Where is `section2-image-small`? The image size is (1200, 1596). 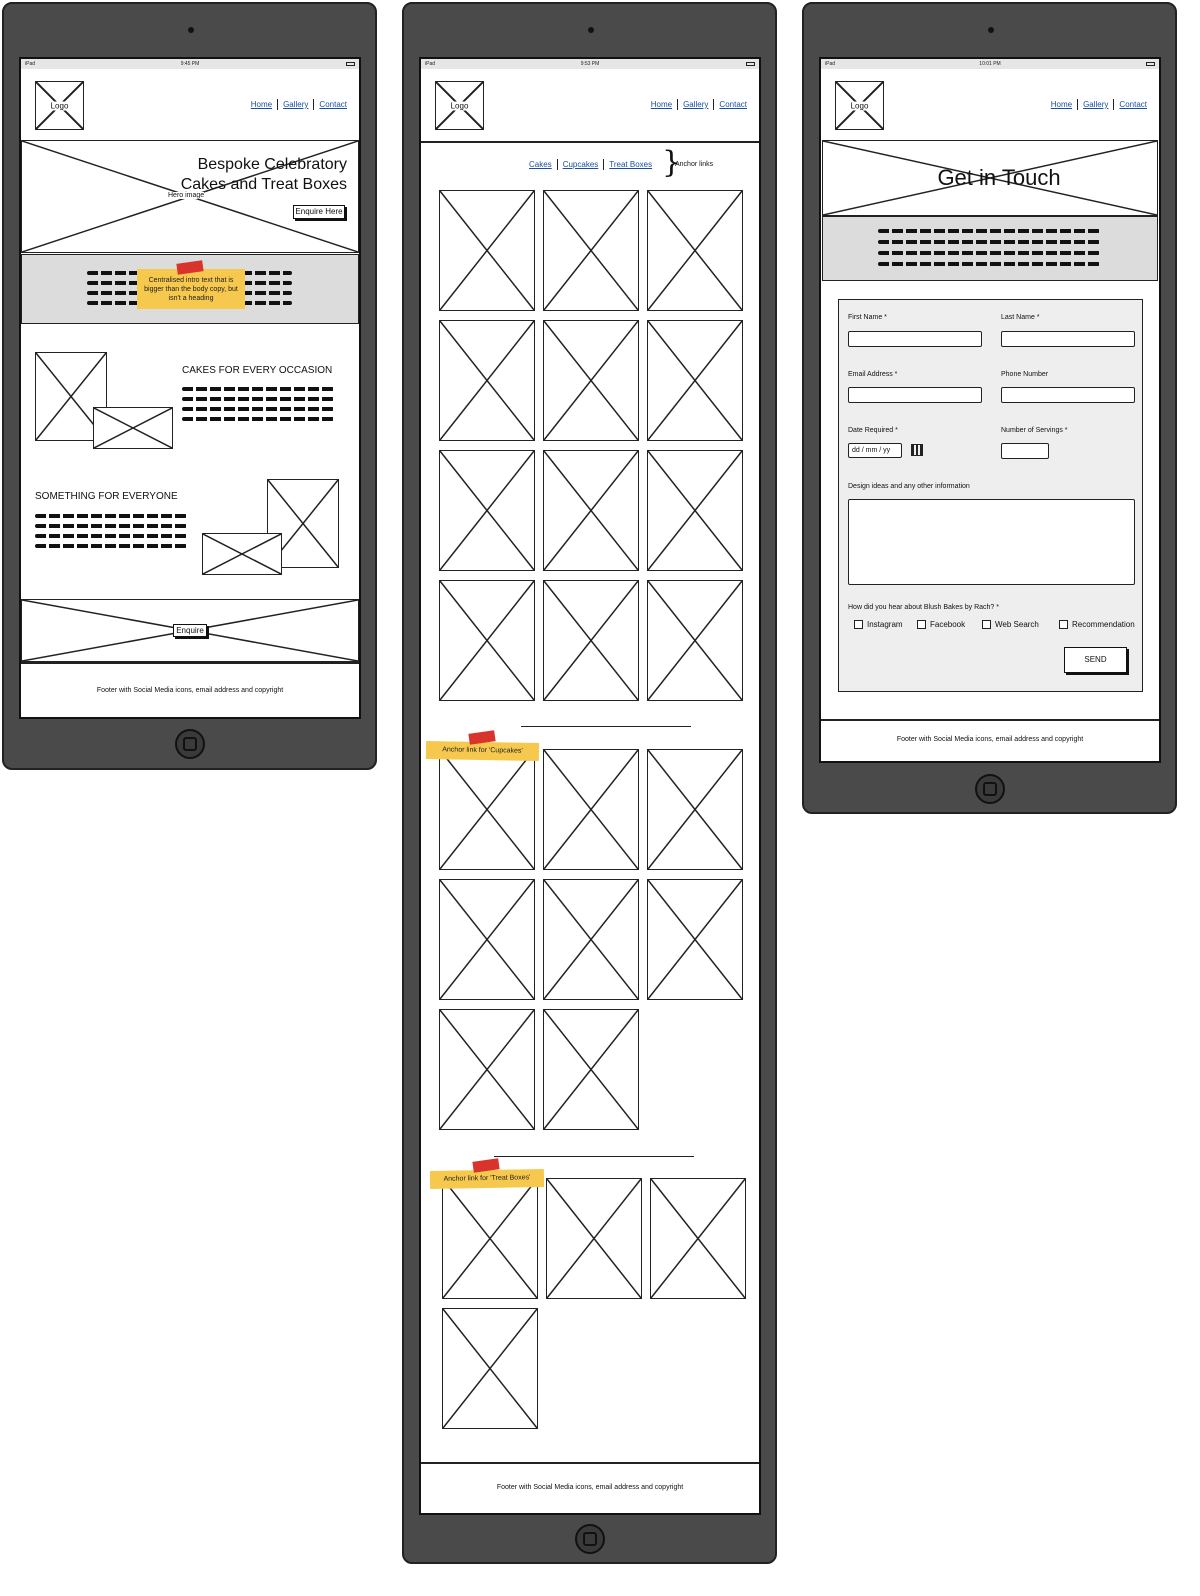
section2-image-small is located at coordinates (242, 554).